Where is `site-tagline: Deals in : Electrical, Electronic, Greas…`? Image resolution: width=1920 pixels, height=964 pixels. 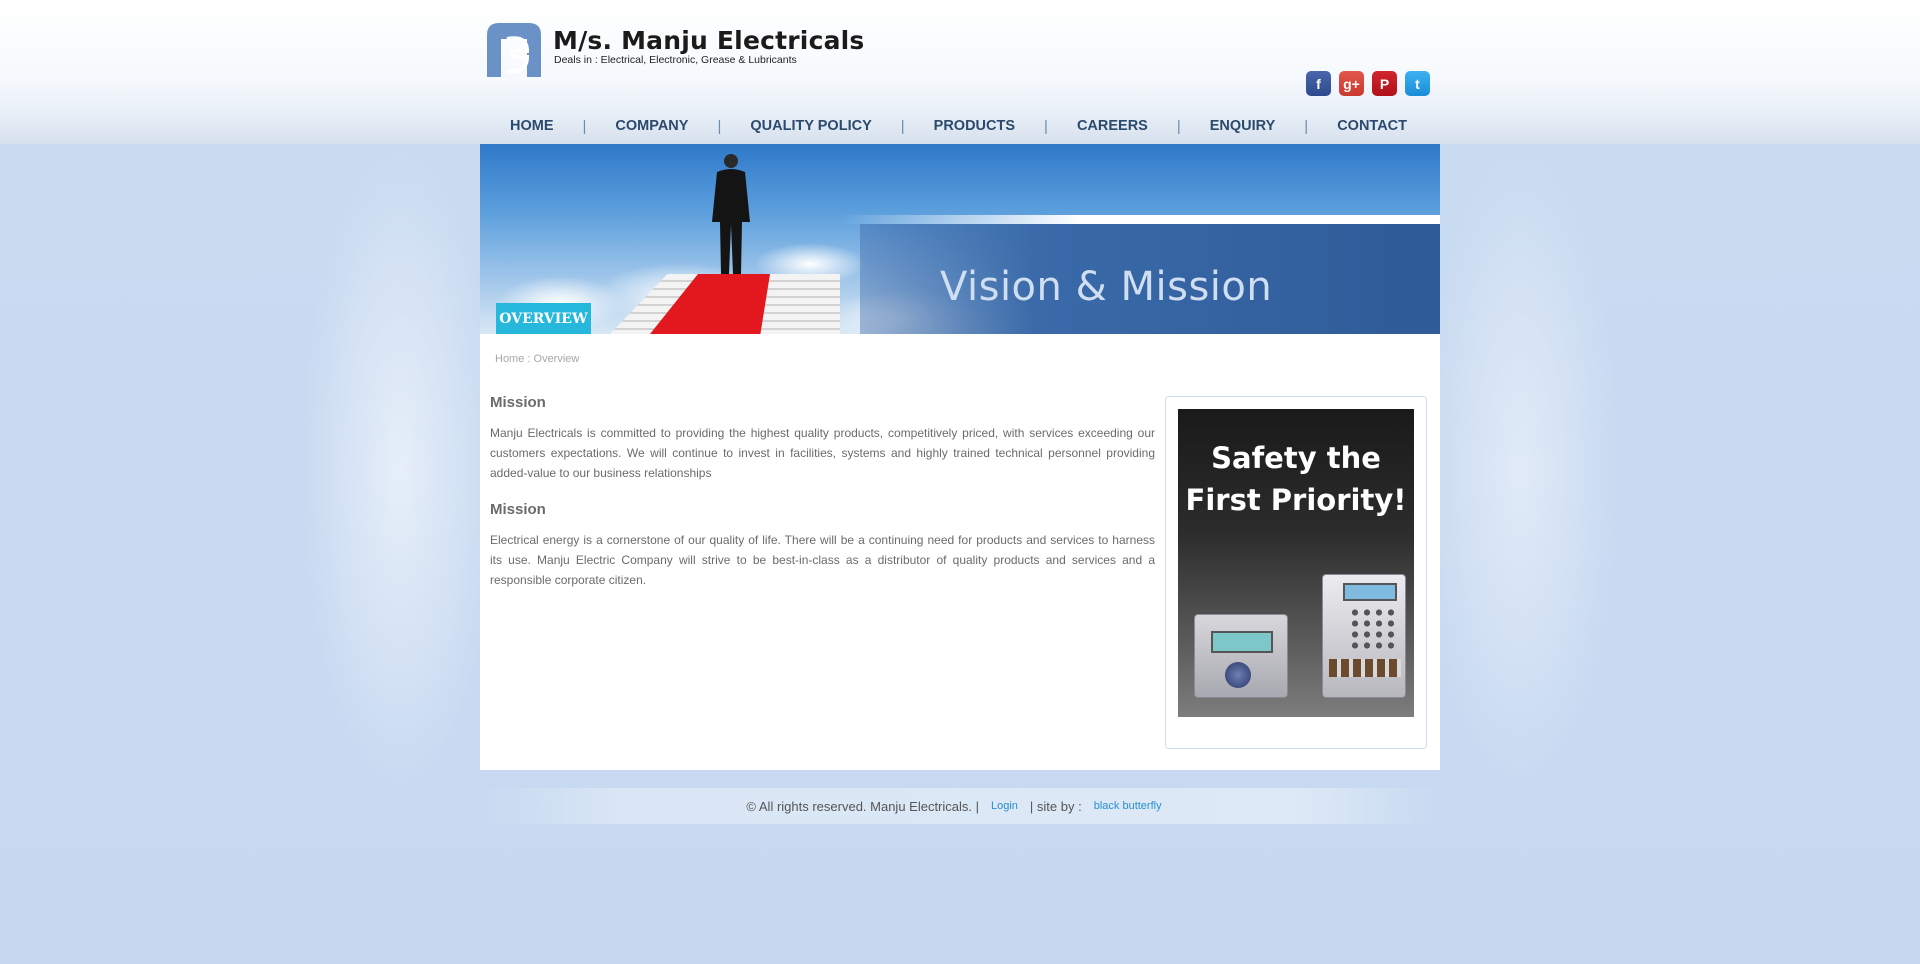 site-tagline: Deals in : Electrical, Electronic, Greas… is located at coordinates (675, 60).